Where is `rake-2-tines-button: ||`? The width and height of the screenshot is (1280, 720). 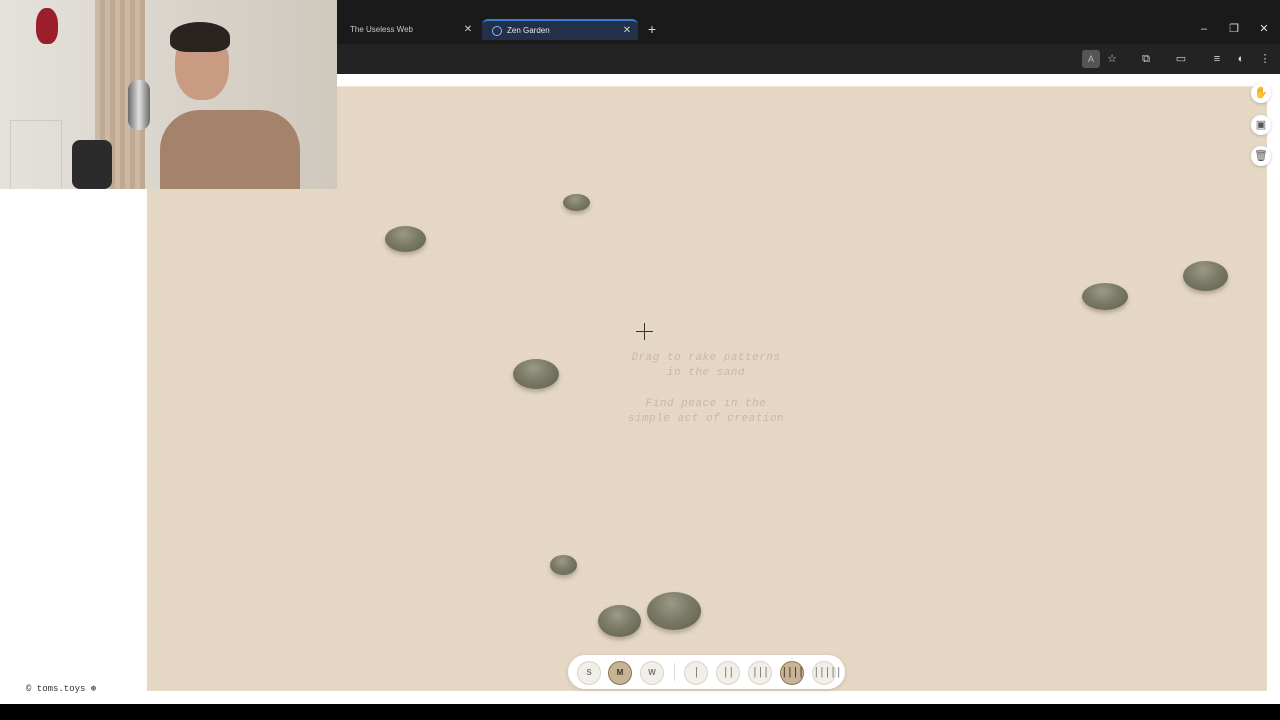
rake-2-tines-button: || is located at coordinates (728, 673).